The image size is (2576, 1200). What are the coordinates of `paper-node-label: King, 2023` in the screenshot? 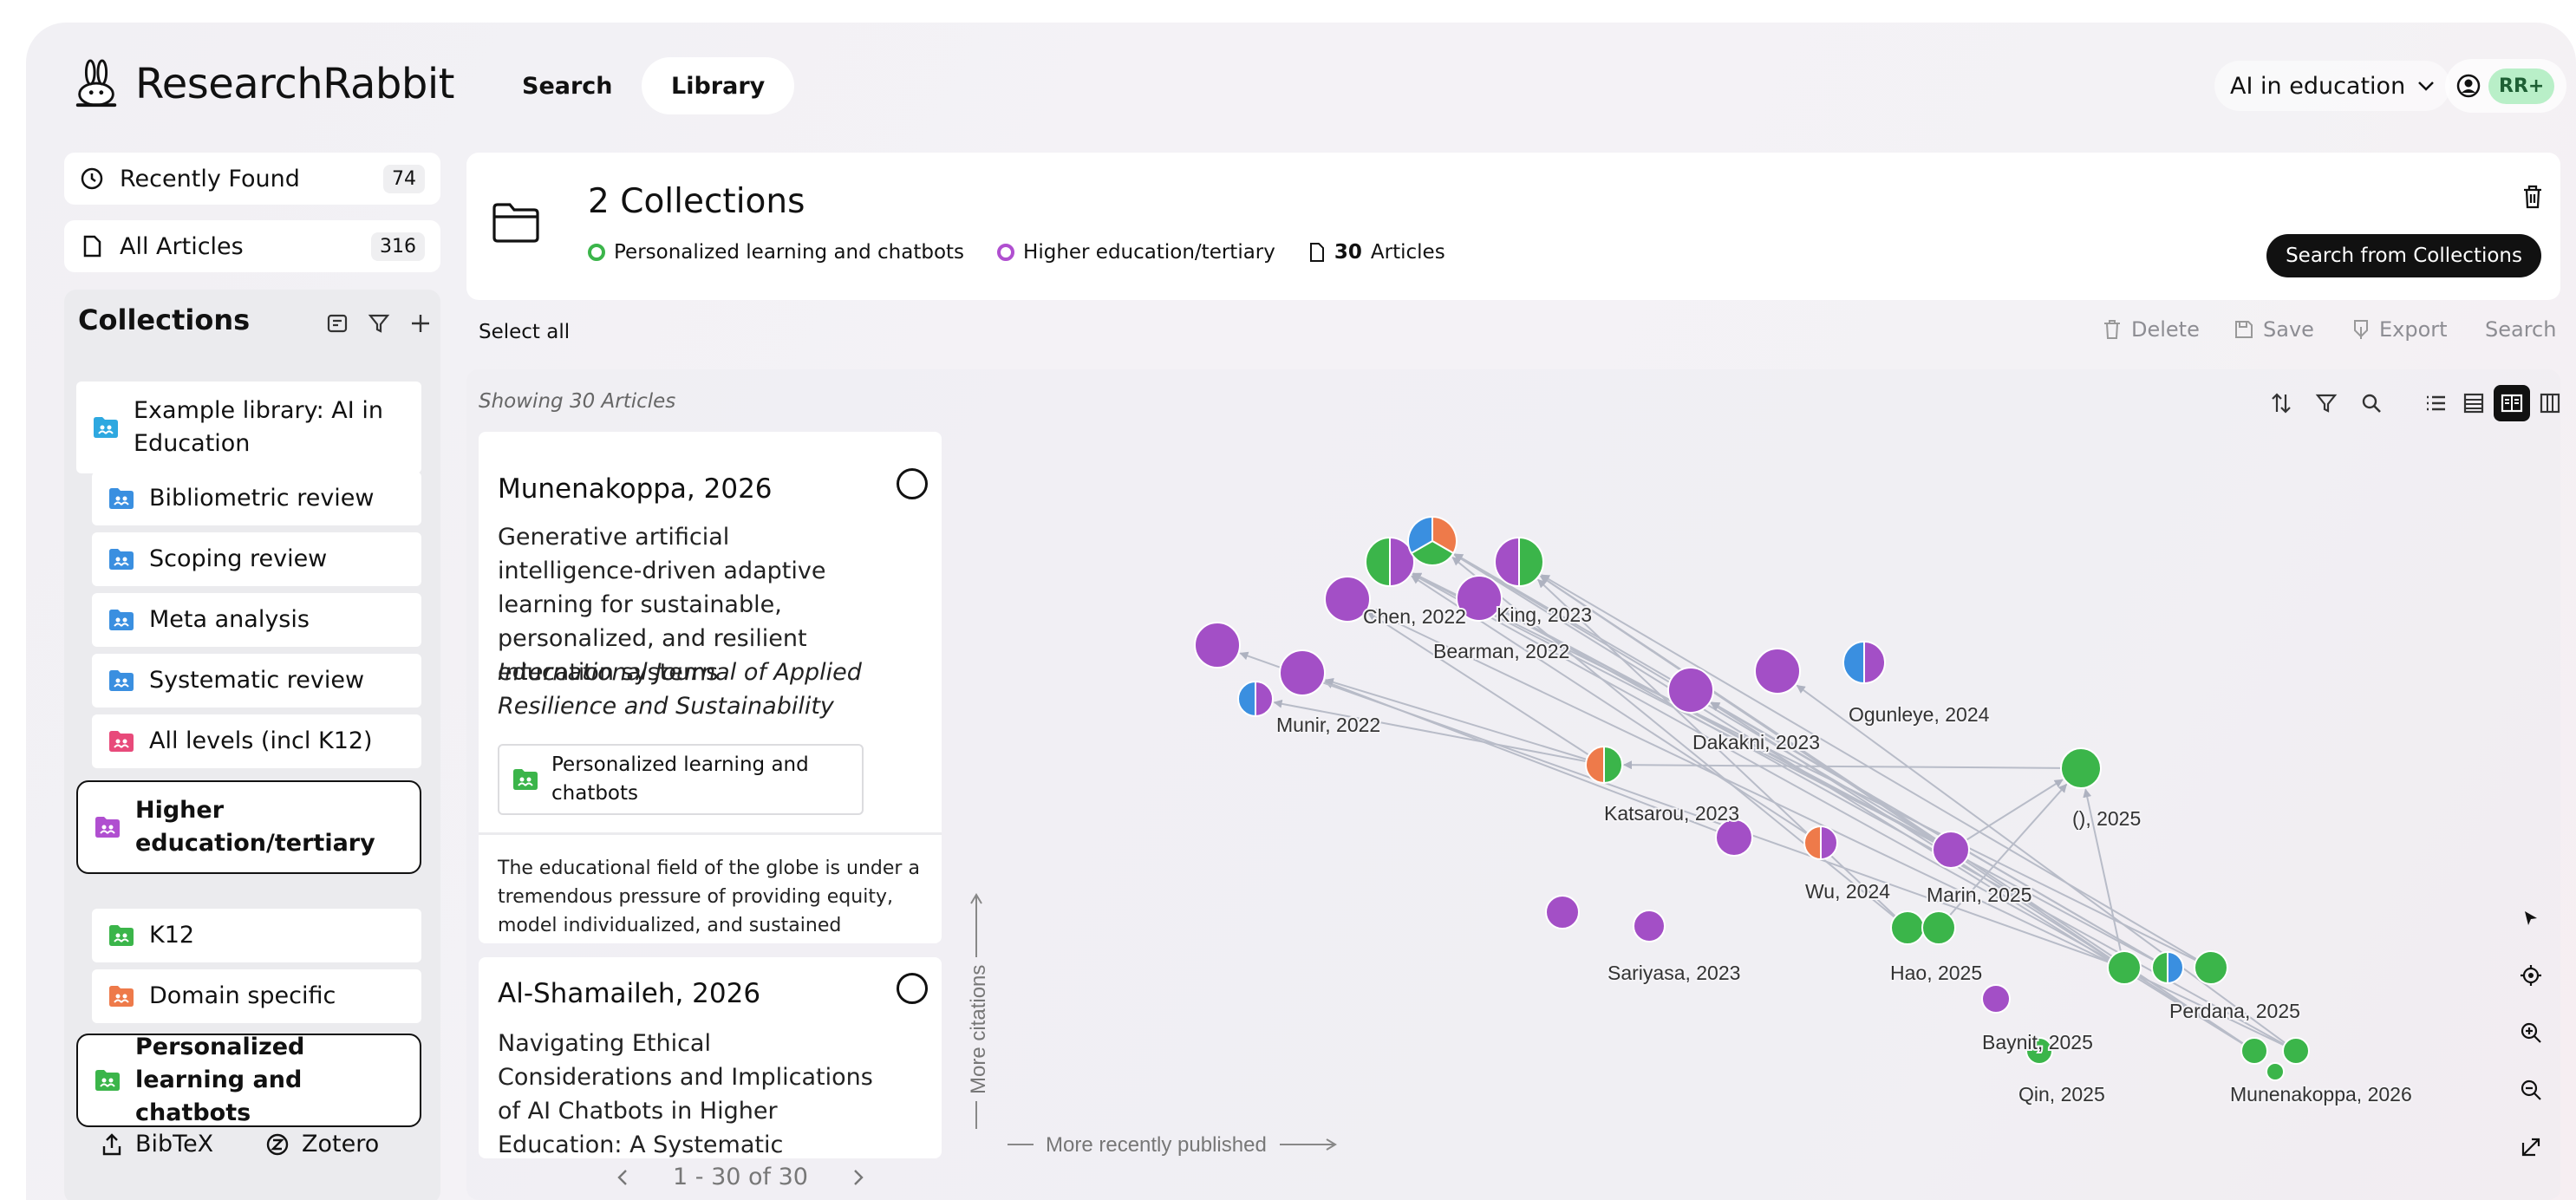 It's located at (1545, 614).